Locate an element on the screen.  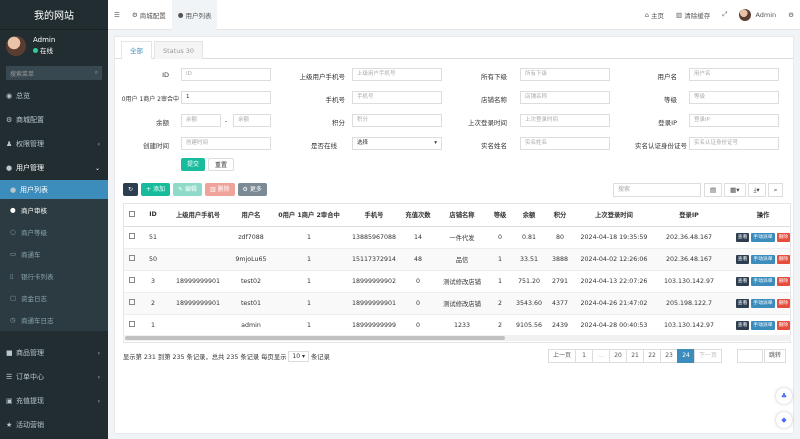
prev-page-button: 上一页 is located at coordinates (562, 356).